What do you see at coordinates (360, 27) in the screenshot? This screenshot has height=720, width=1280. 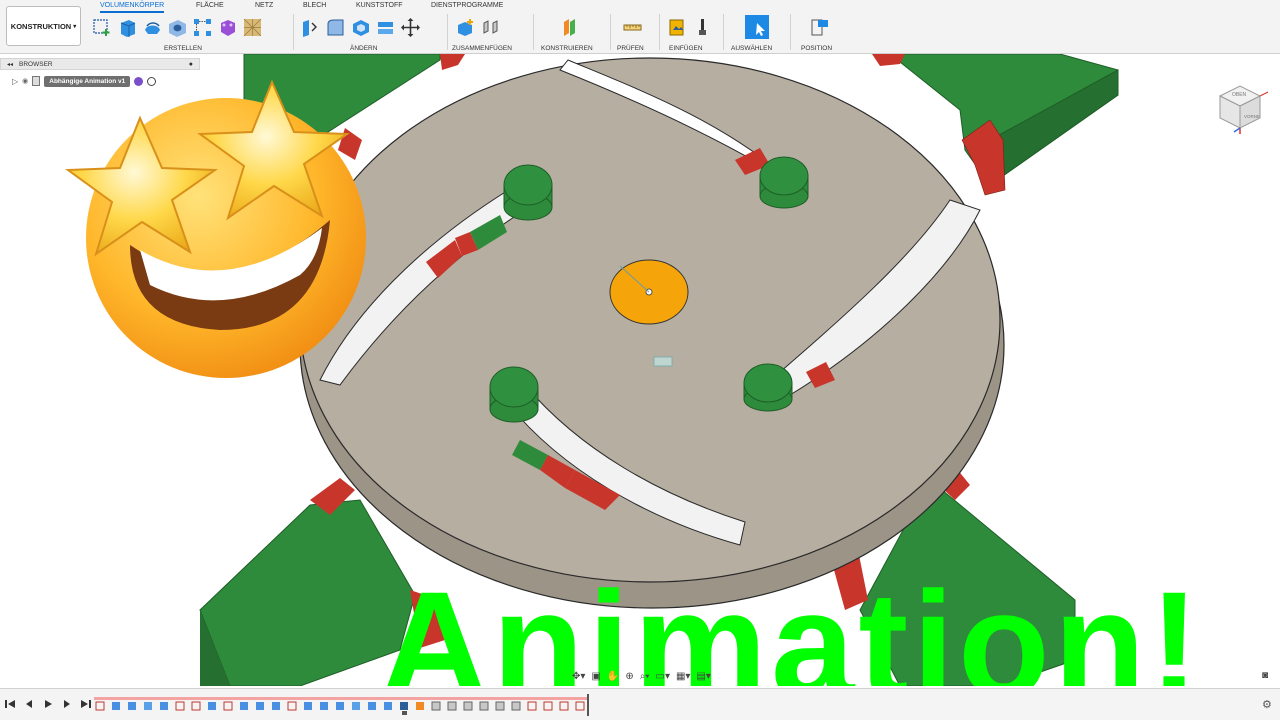 I see `shell-icon` at bounding box center [360, 27].